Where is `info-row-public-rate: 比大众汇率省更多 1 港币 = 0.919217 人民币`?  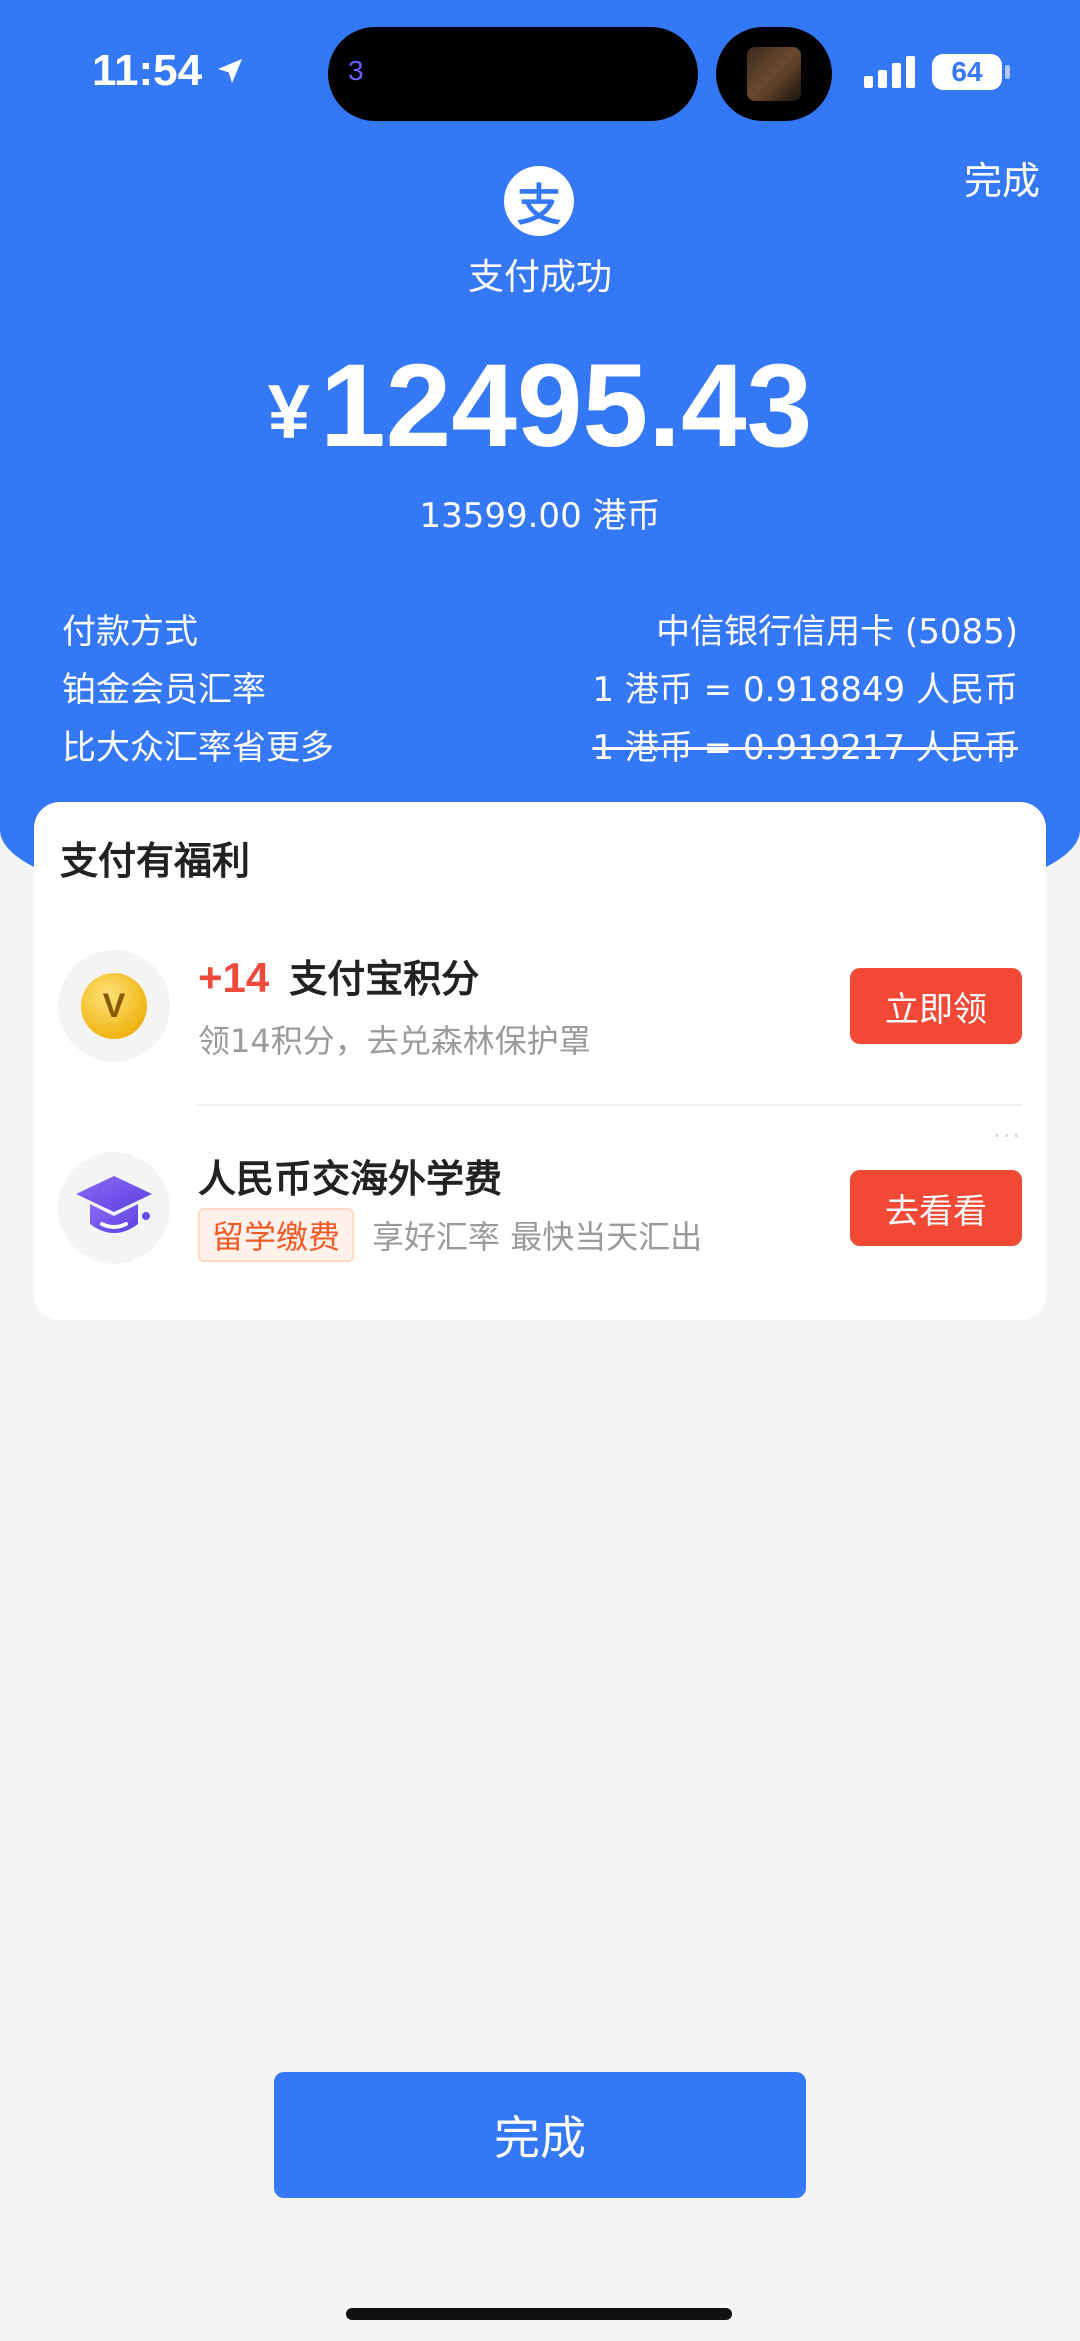
info-row-public-rate: 比大众汇率省更多 1 港币 = 0.919217 人民币 is located at coordinates (540, 744).